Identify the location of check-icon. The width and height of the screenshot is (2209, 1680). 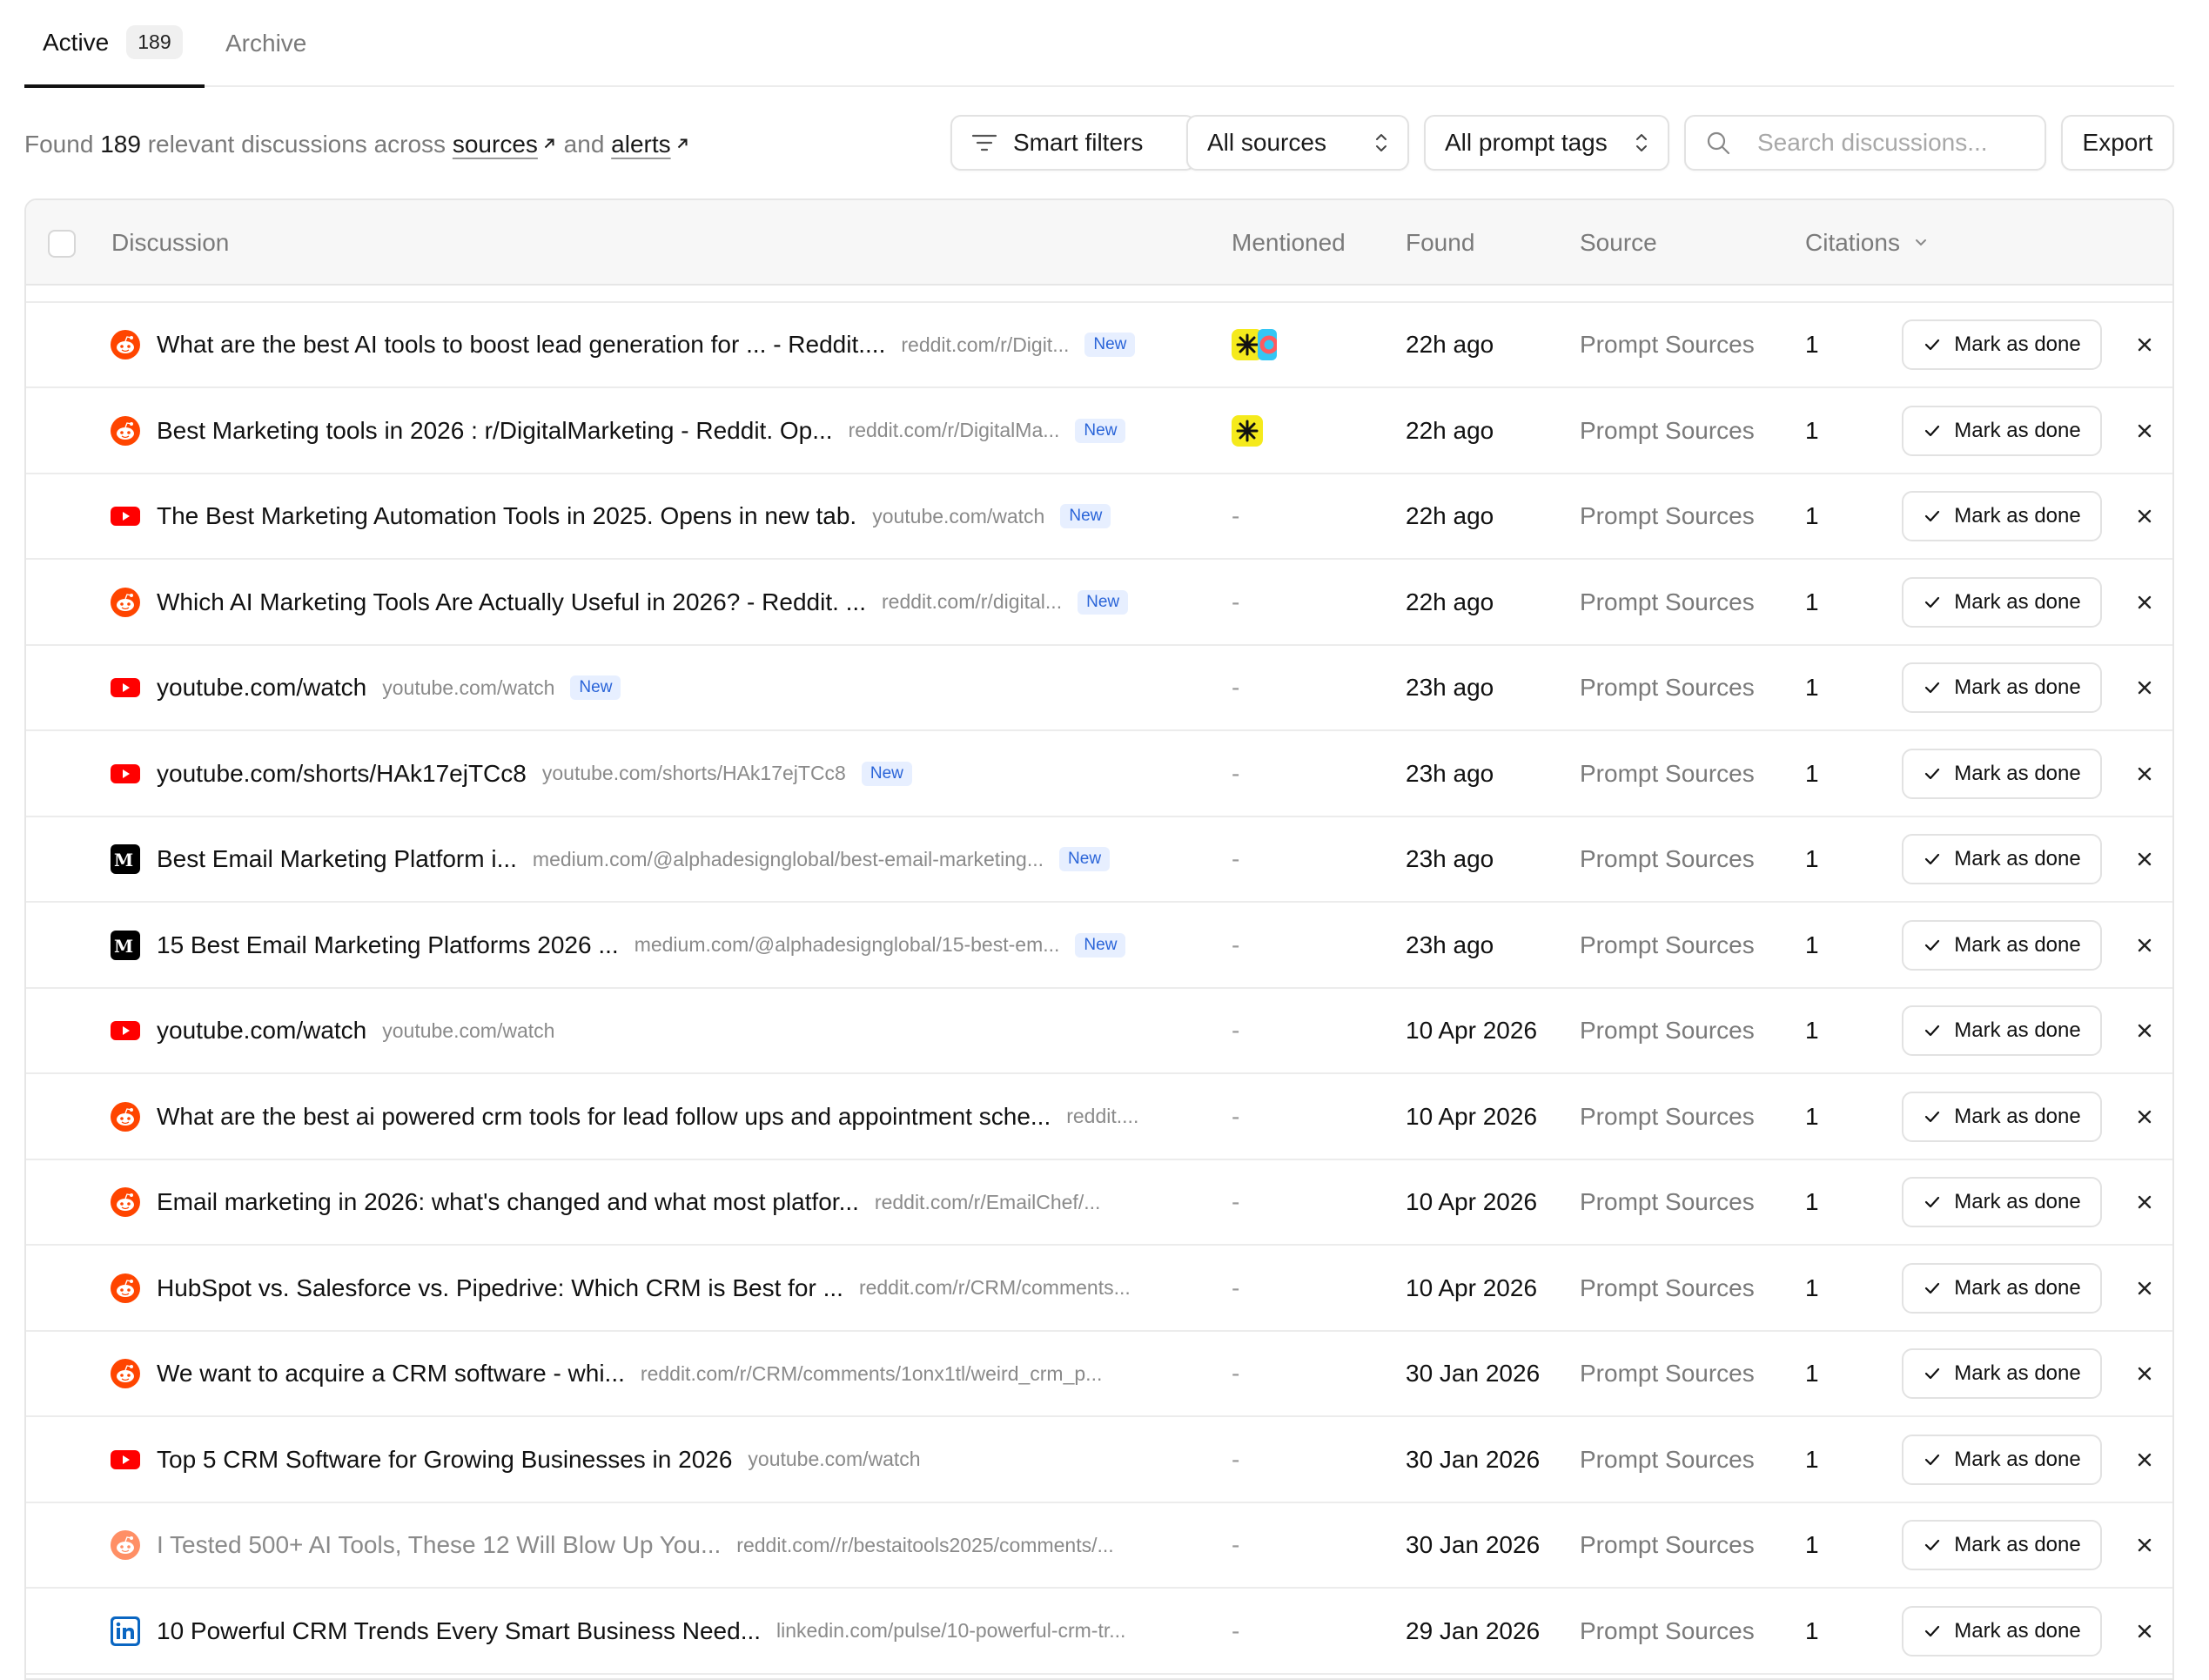
(1932, 688).